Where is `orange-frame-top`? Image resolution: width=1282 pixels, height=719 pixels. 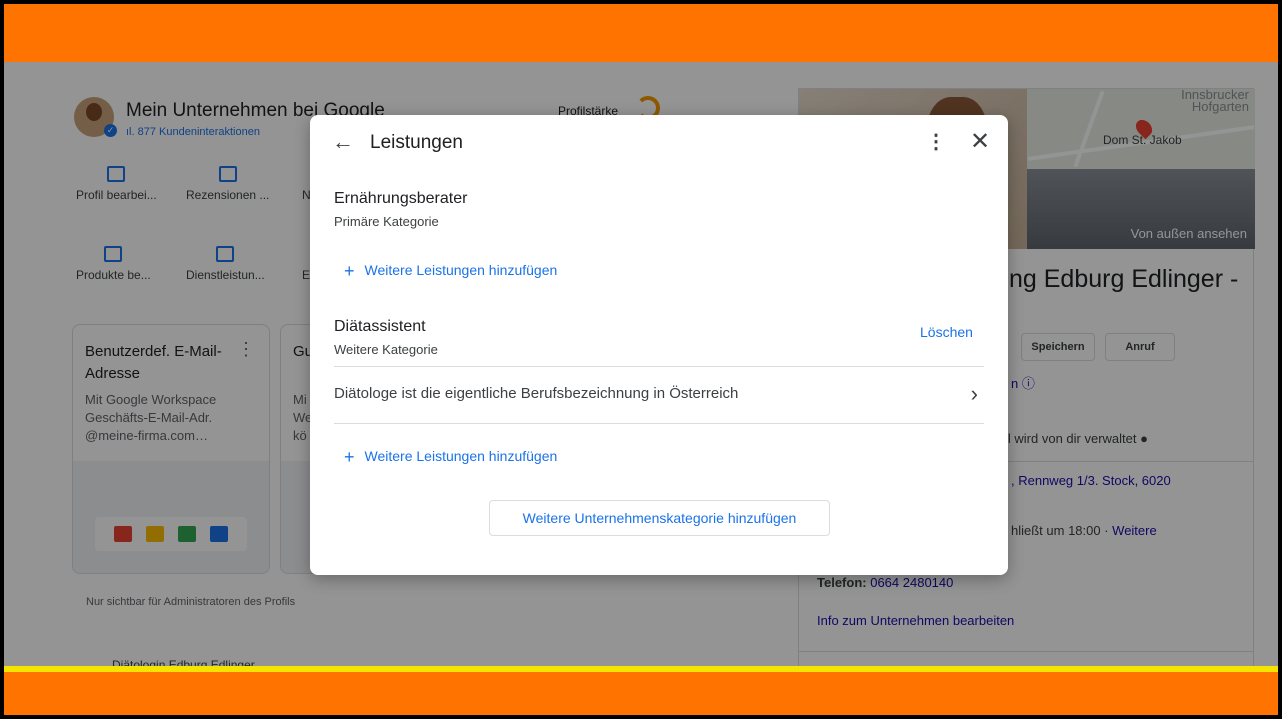 orange-frame-top is located at coordinates (641, 33).